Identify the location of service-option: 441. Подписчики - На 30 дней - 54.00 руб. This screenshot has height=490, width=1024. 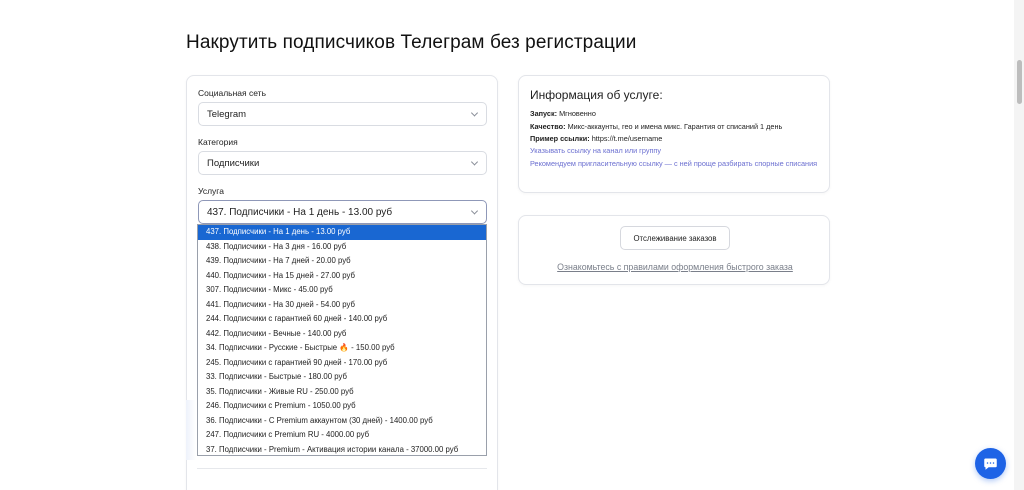
(342, 305).